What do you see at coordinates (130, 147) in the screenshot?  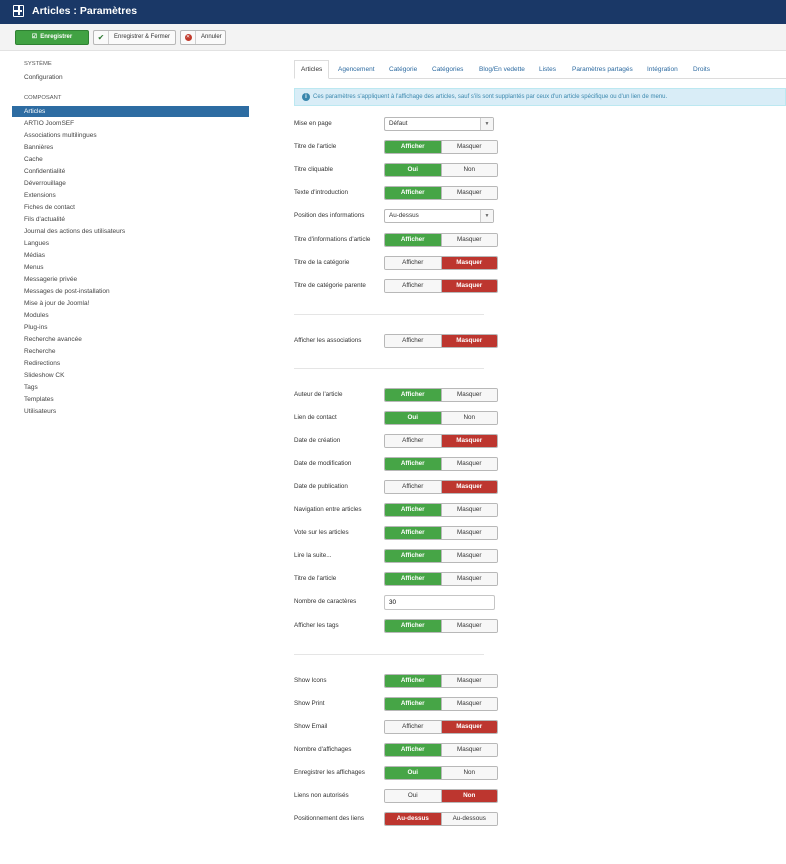 I see `sidebar-item-bannieres: Bannières` at bounding box center [130, 147].